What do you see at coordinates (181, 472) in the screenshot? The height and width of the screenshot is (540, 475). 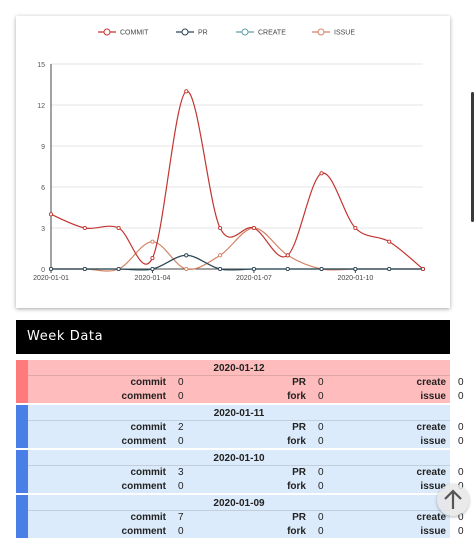 I see `stat-value-commit: 3` at bounding box center [181, 472].